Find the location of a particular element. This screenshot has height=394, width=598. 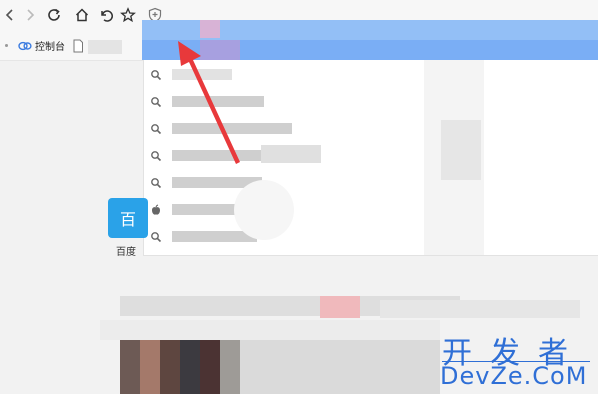

annotation-arrow-shape is located at coordinates (209, 102).